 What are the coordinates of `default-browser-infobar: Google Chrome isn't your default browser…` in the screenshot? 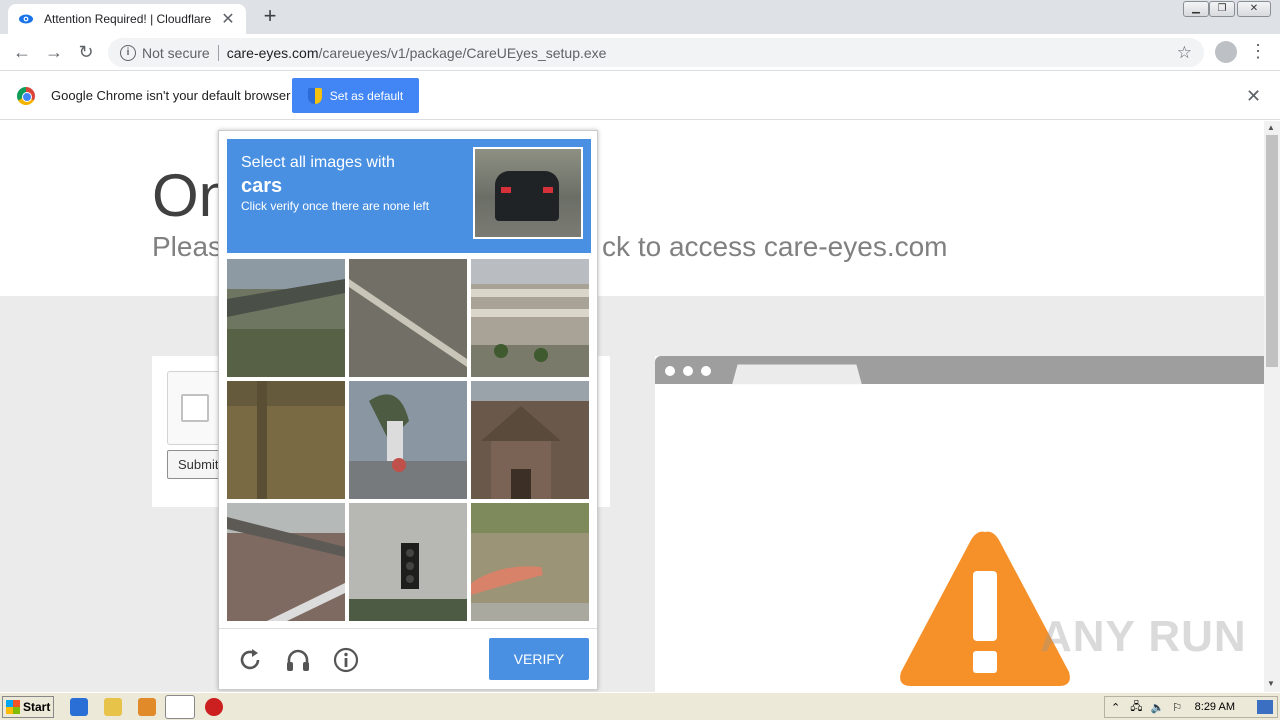 It's located at (640, 96).